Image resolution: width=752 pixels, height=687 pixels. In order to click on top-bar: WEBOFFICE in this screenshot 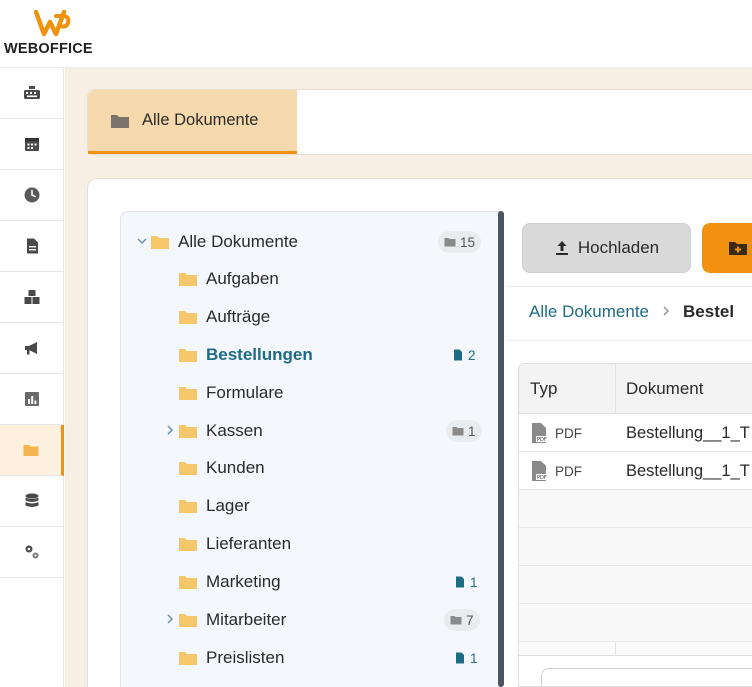, I will do `click(376, 34)`.